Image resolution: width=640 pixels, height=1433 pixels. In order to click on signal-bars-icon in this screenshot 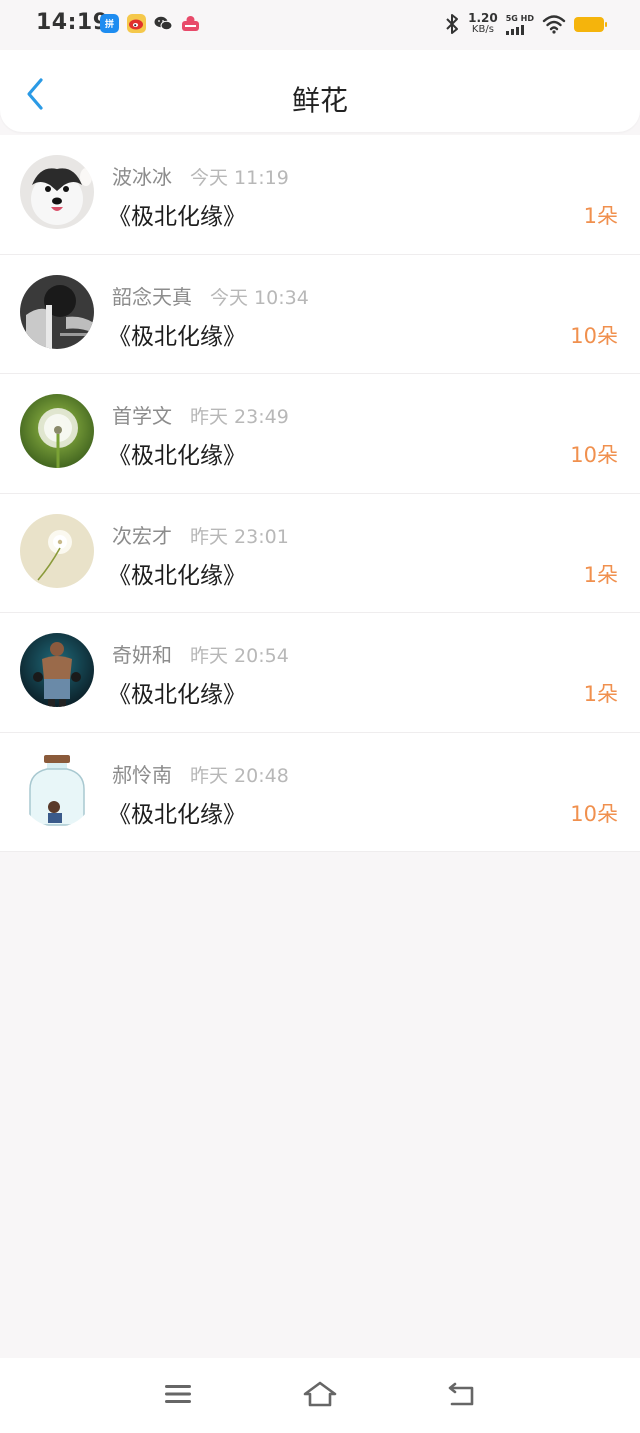, I will do `click(514, 29)`.